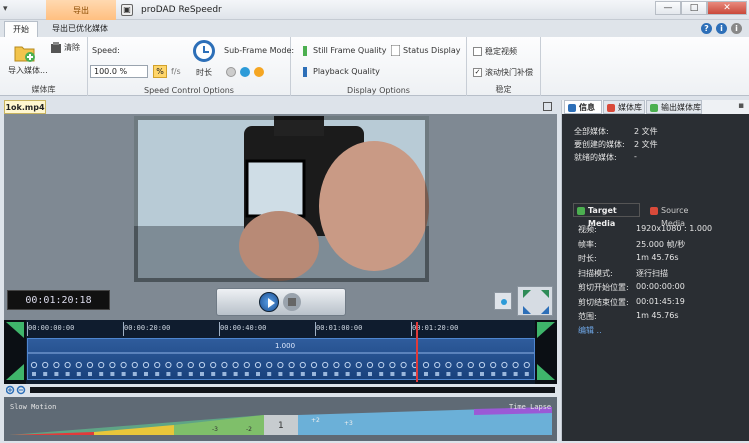 This screenshot has width=749, height=443. I want to click on stop-button, so click(292, 302).